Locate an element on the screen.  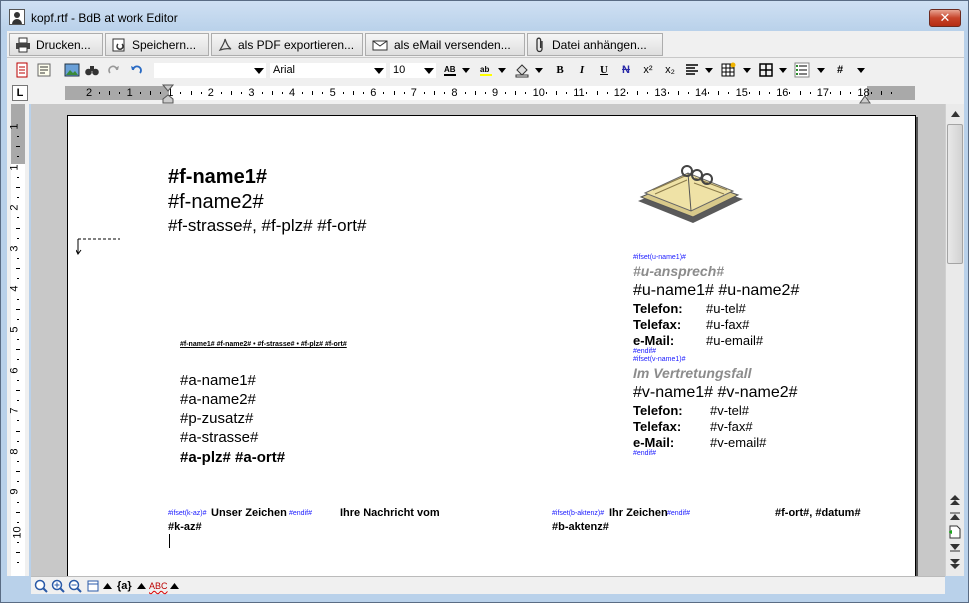
borders-icon is located at coordinates (766, 70).